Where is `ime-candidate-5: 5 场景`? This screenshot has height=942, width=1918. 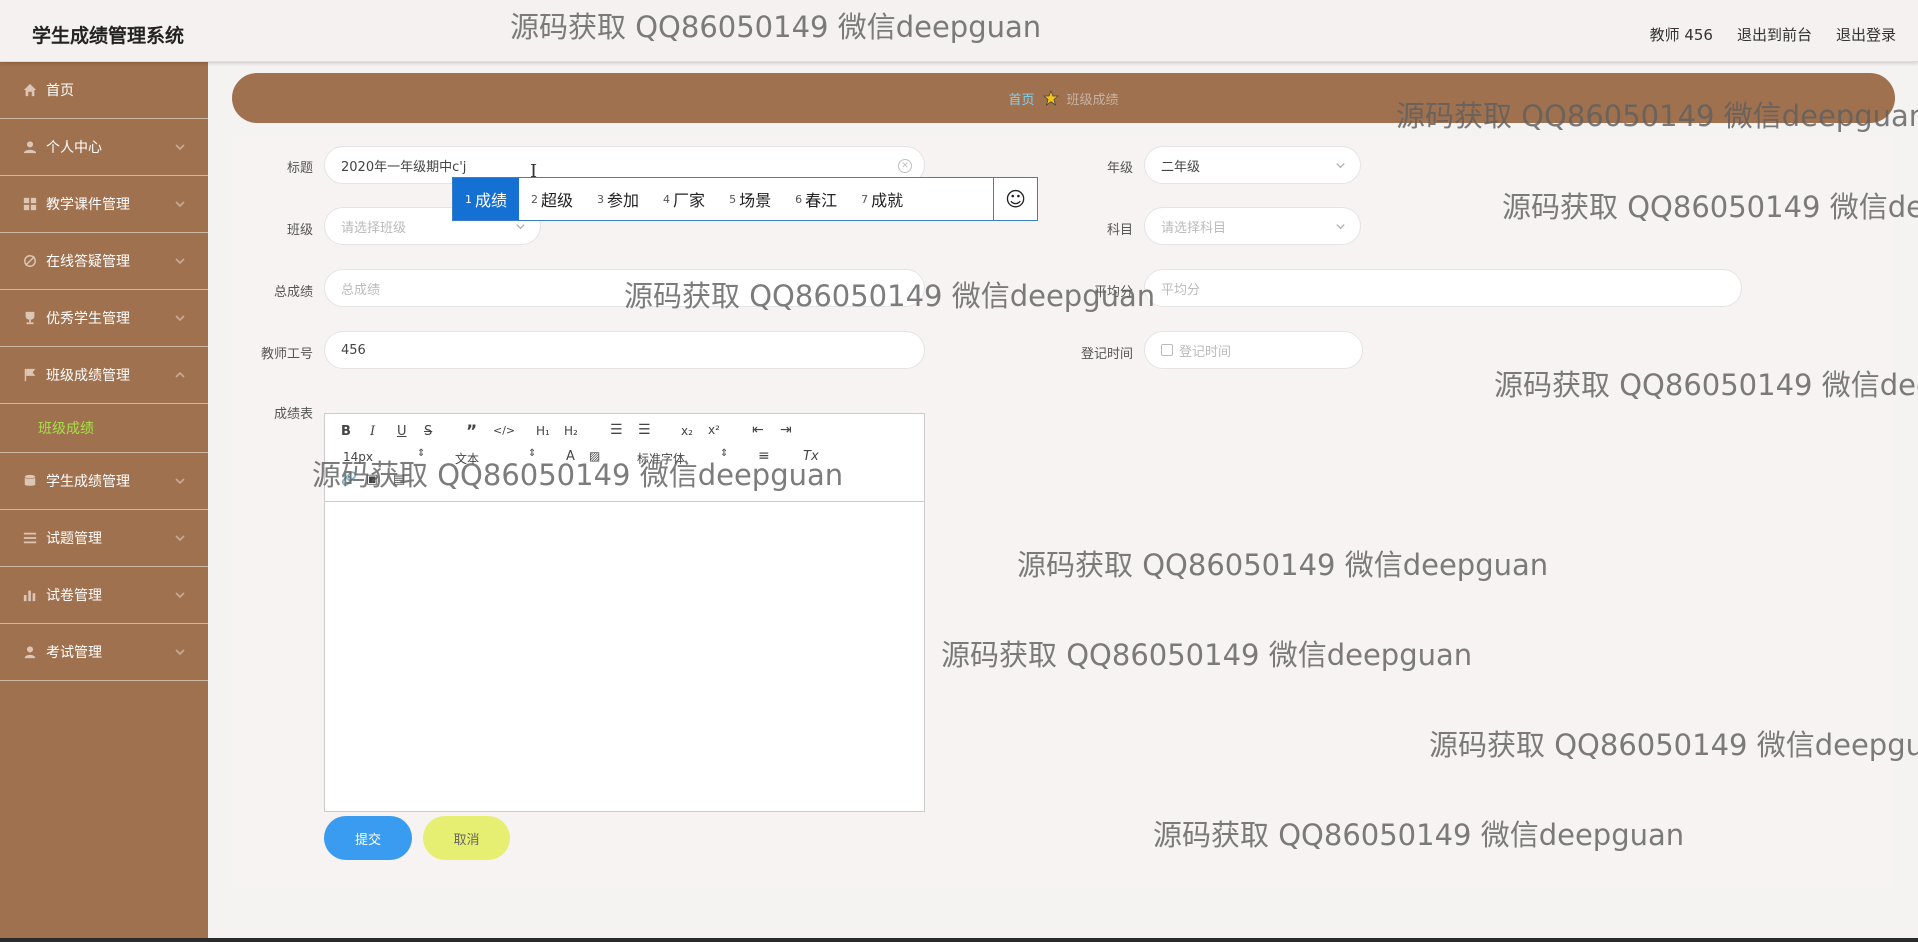
ime-candidate-5: 5 场景 is located at coordinates (750, 199).